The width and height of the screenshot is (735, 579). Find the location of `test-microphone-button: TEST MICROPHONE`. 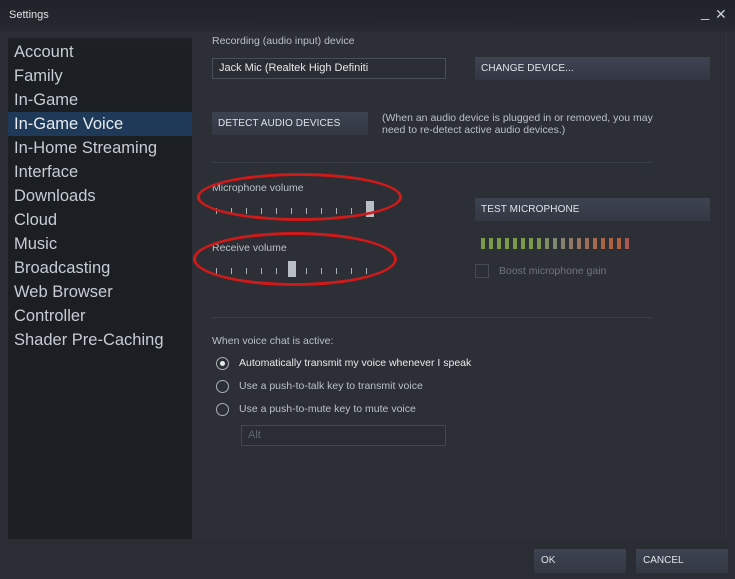

test-microphone-button: TEST MICROPHONE is located at coordinates (592, 209).